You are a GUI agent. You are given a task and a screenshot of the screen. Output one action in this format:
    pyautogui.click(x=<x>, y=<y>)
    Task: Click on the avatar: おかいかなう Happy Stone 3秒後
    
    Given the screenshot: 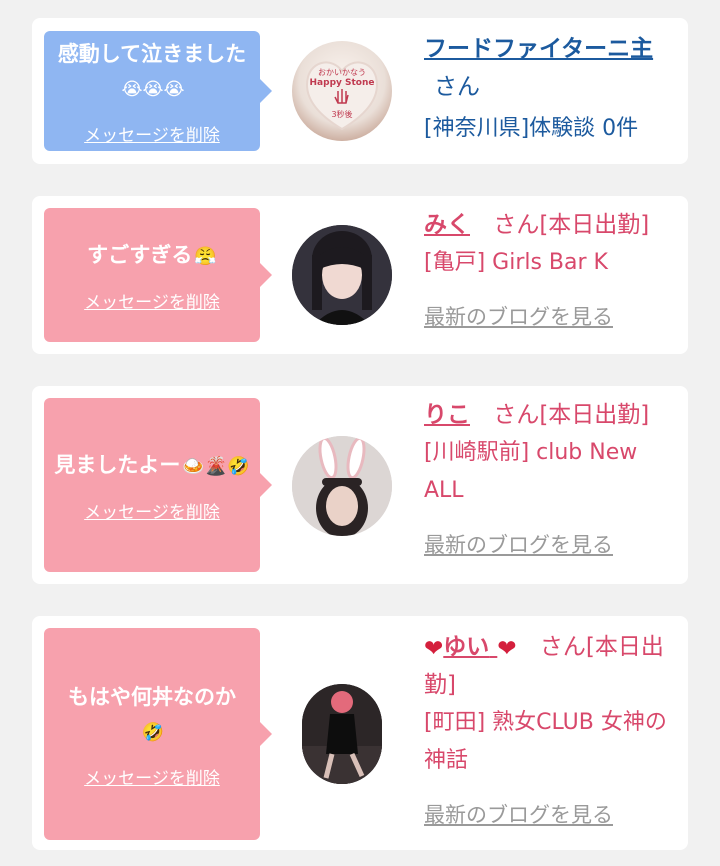 What is the action you would take?
    pyautogui.click(x=342, y=91)
    